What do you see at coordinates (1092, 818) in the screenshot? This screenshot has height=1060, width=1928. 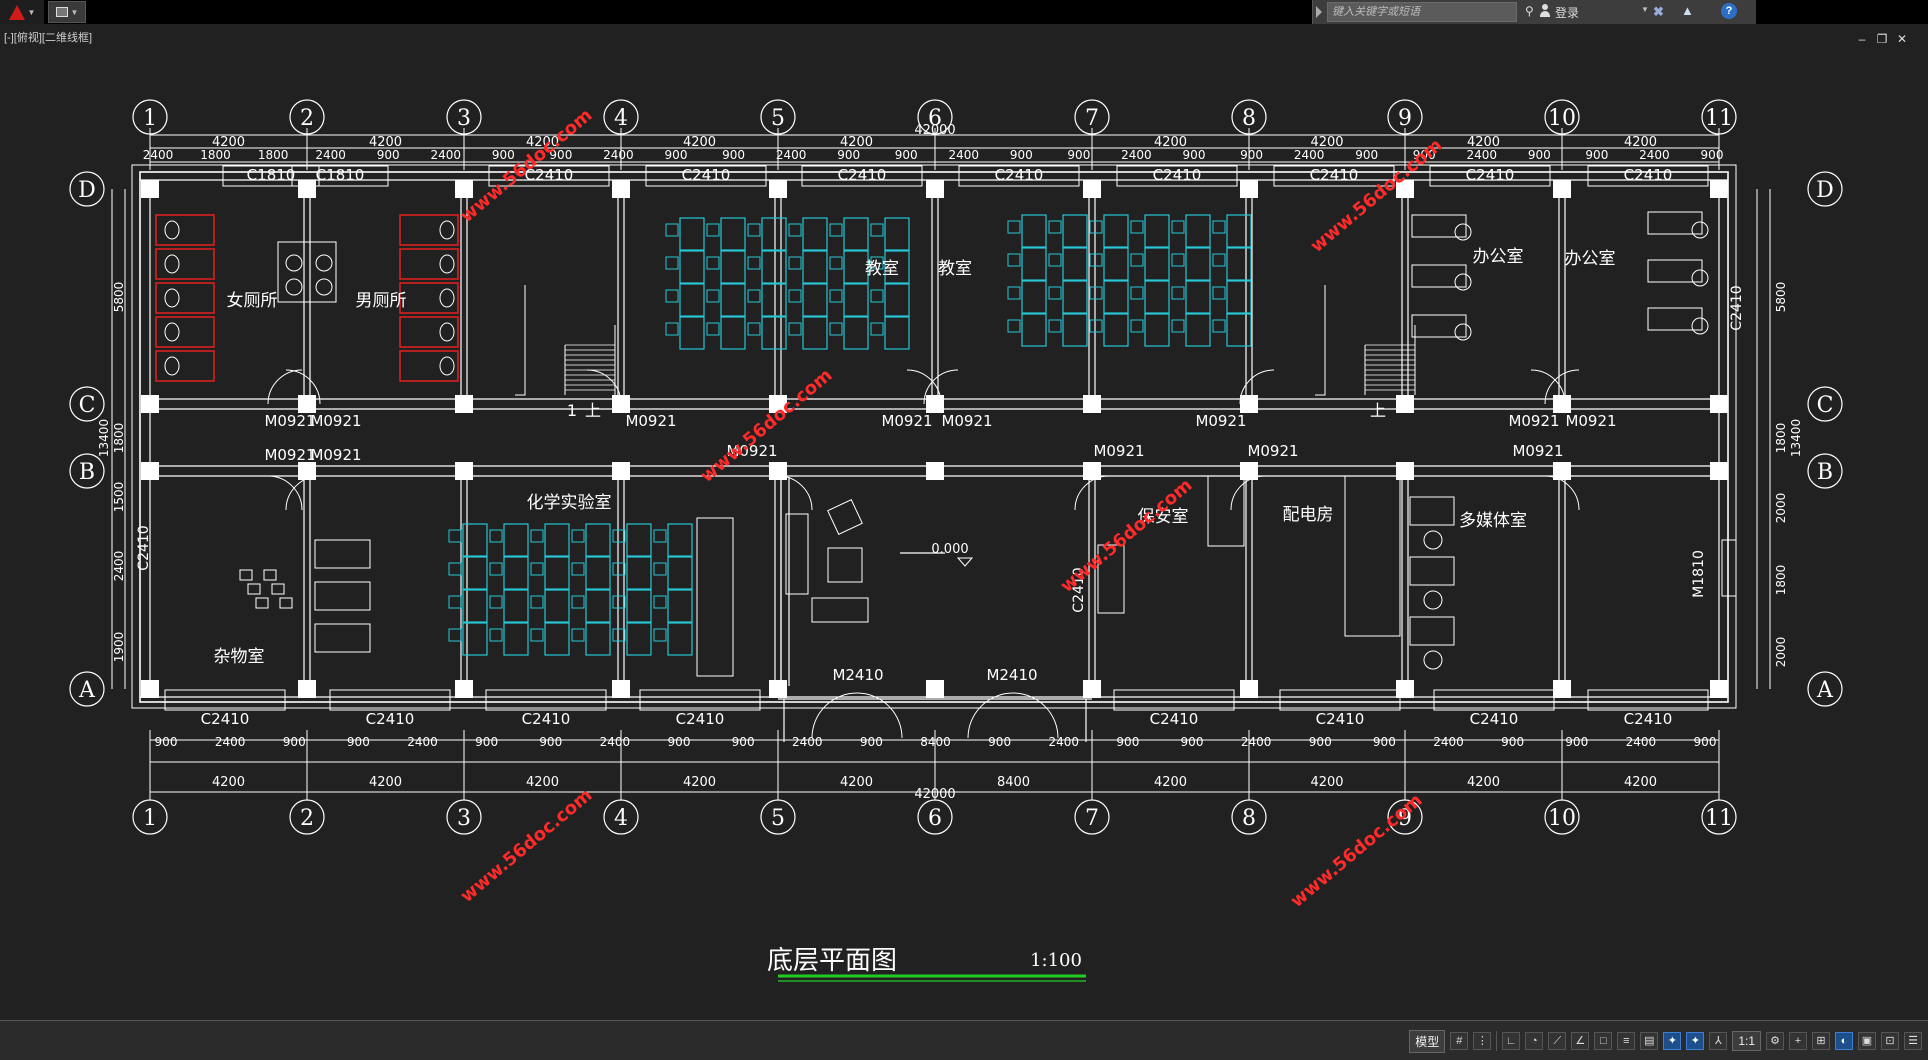 I see `axis-number-bottom: 7` at bounding box center [1092, 818].